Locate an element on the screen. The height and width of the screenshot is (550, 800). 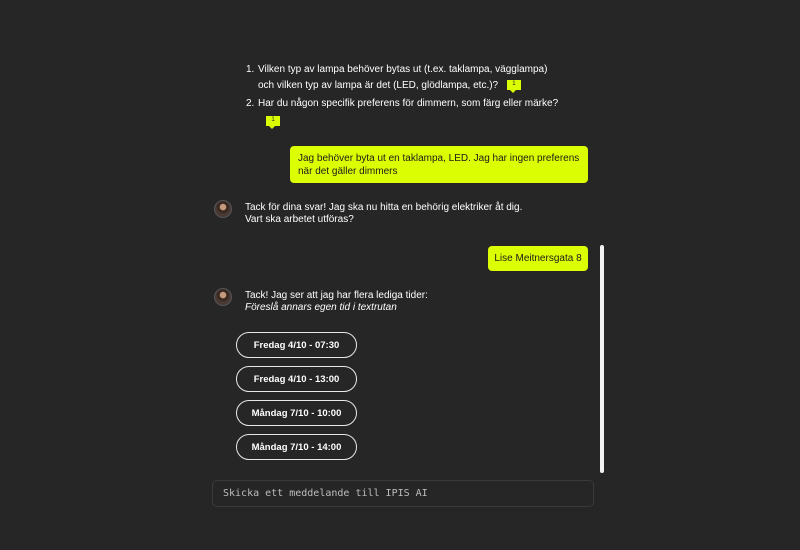
list-number: 2. is located at coordinates (250, 103).